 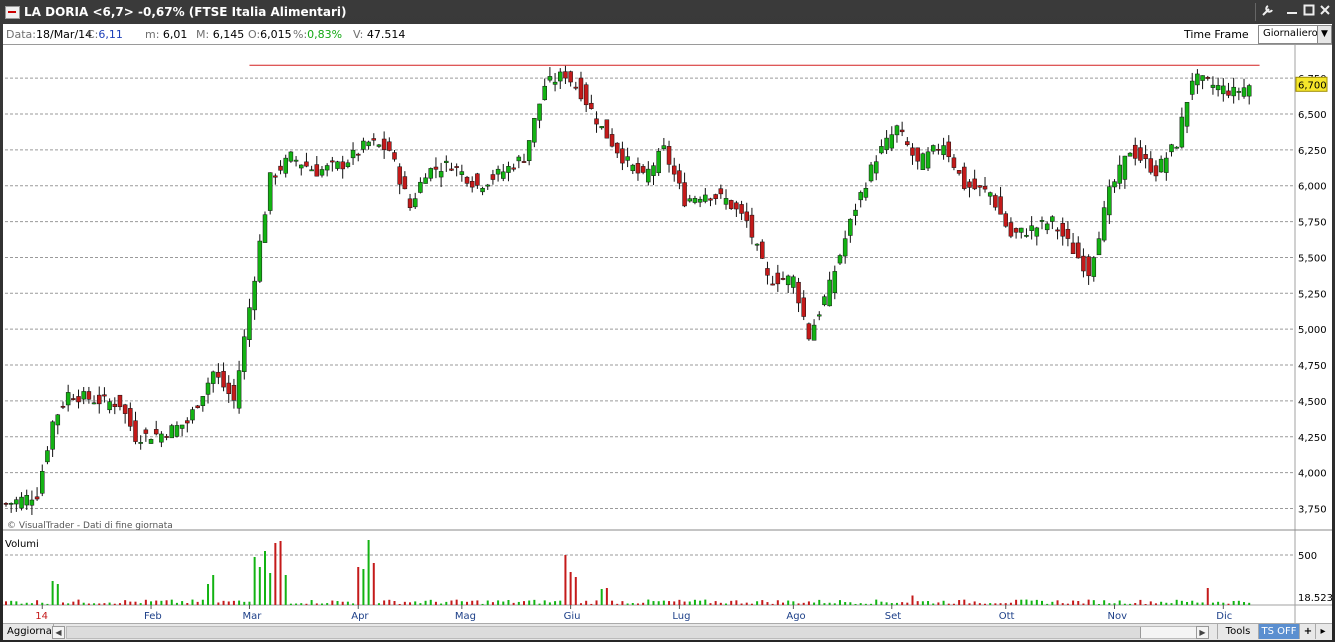 What do you see at coordinates (1325, 12) in the screenshot?
I see `close-icon` at bounding box center [1325, 12].